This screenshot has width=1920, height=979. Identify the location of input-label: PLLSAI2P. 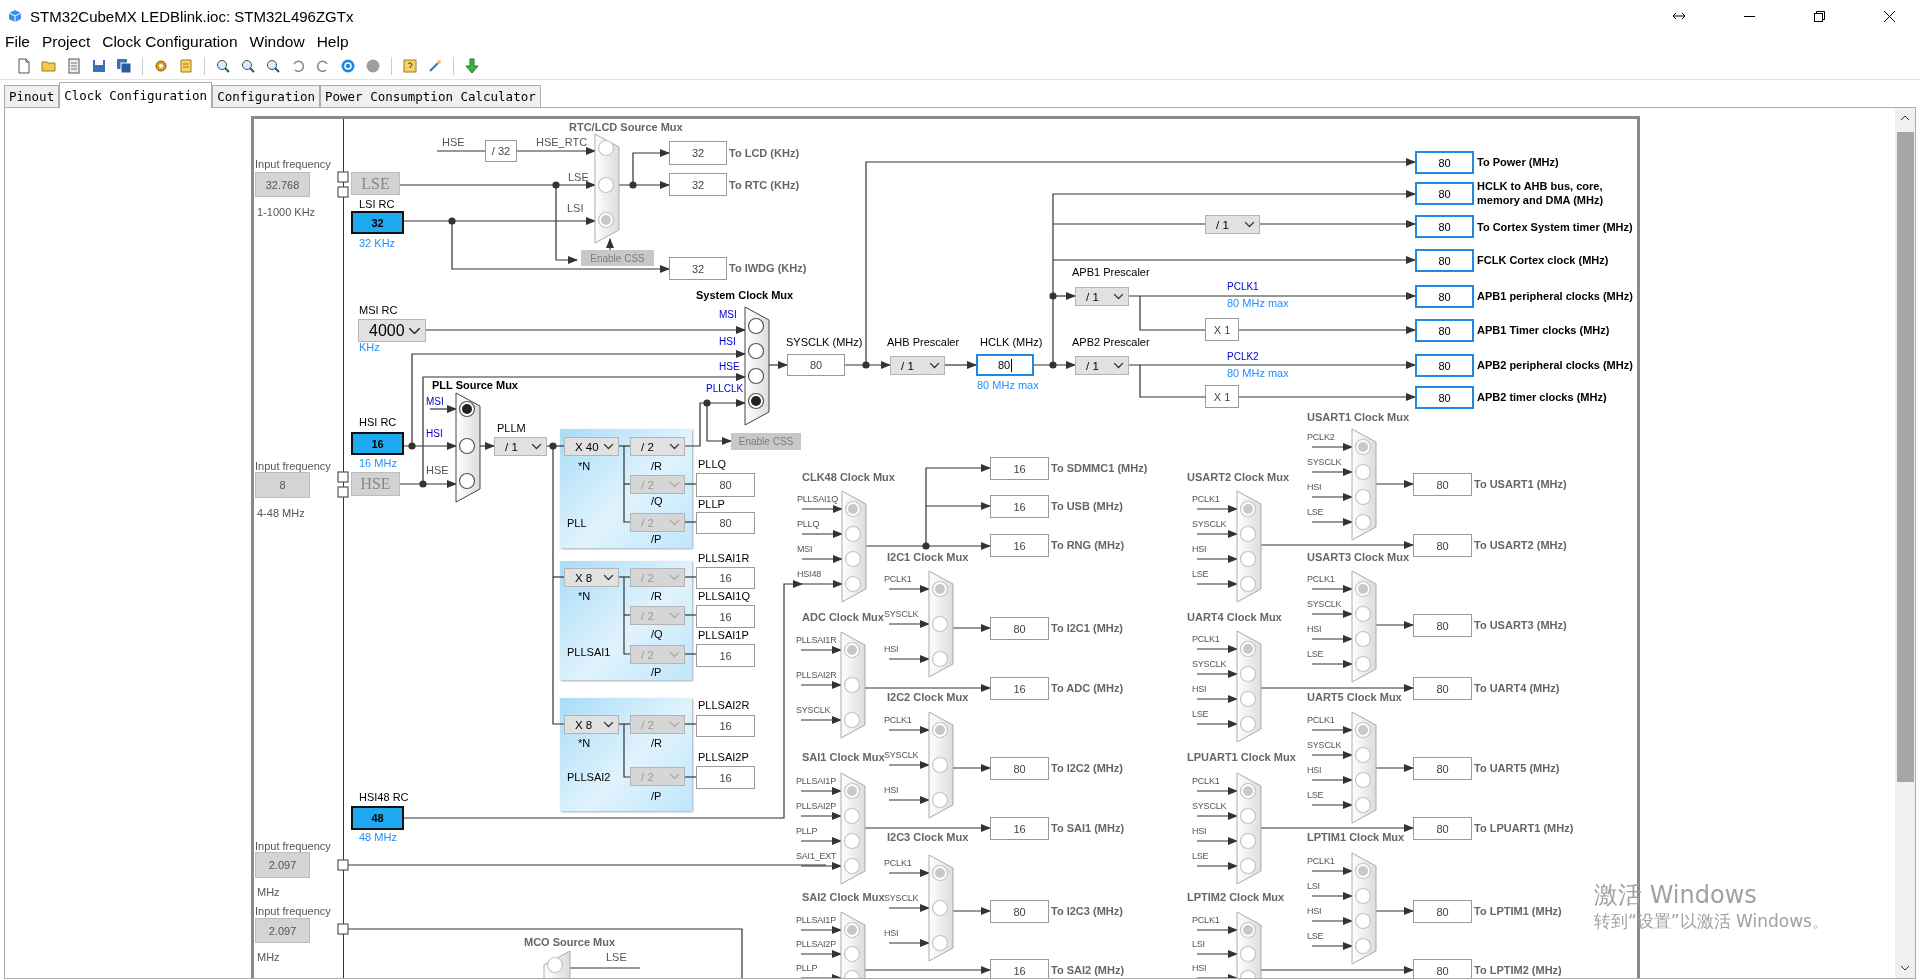
(816, 944).